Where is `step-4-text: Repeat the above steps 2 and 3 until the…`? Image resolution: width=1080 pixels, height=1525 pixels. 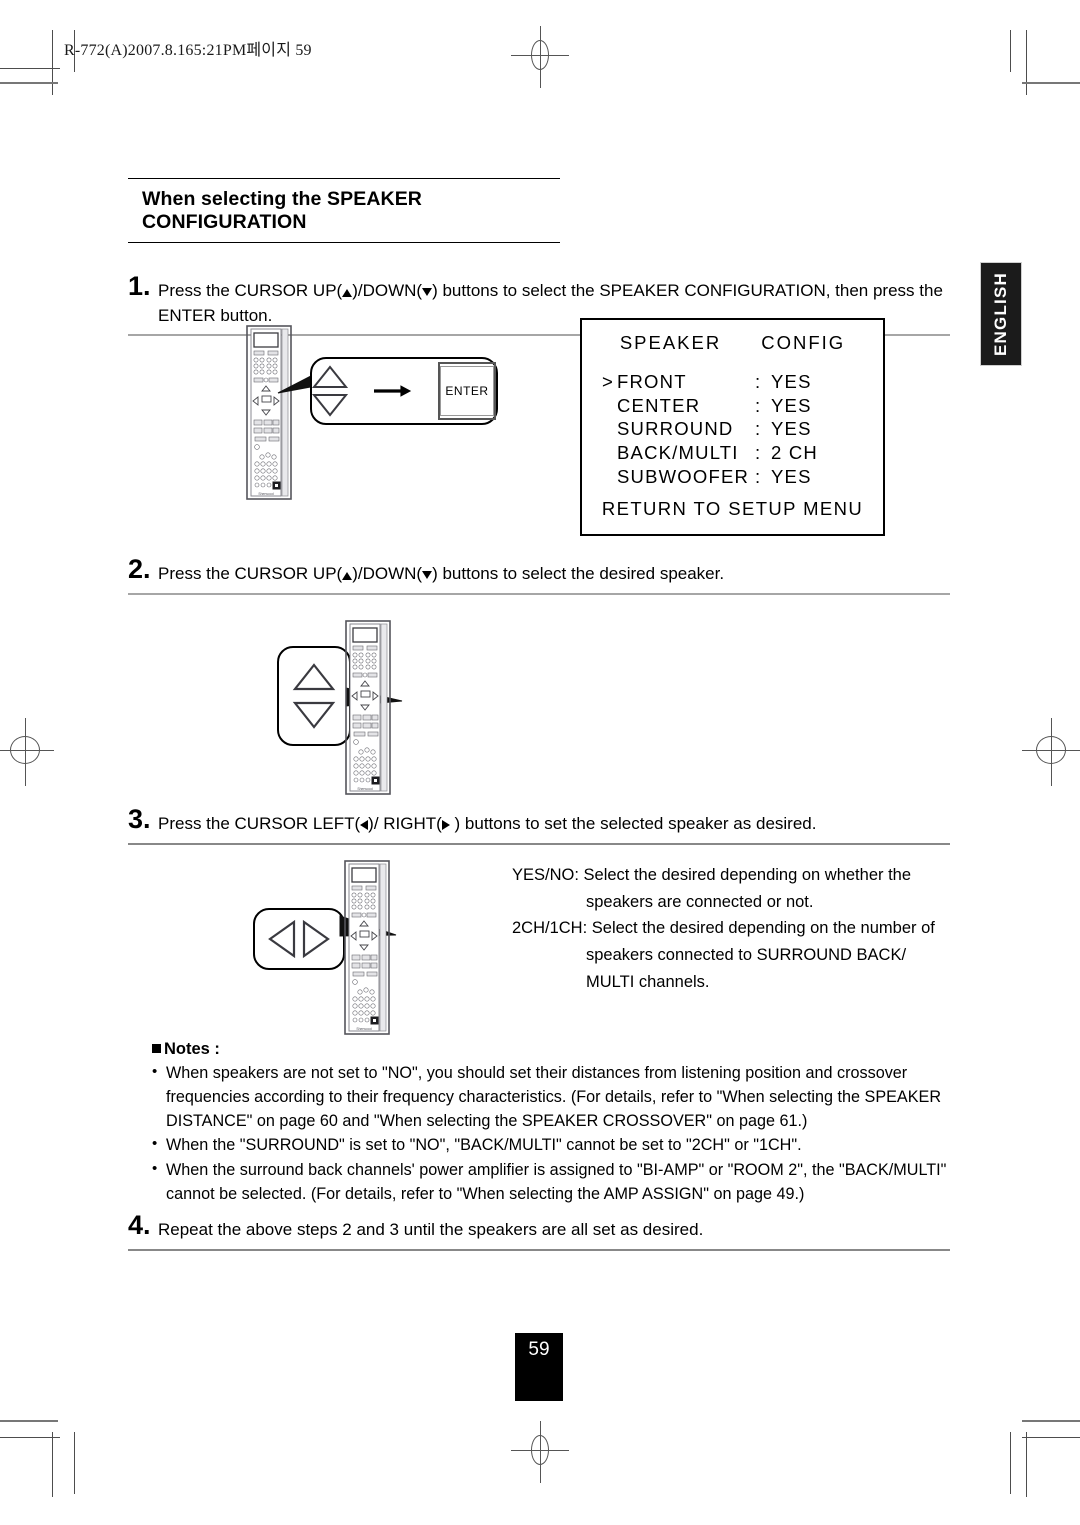 step-4-text: Repeat the above steps 2 and 3 until the… is located at coordinates (431, 1229).